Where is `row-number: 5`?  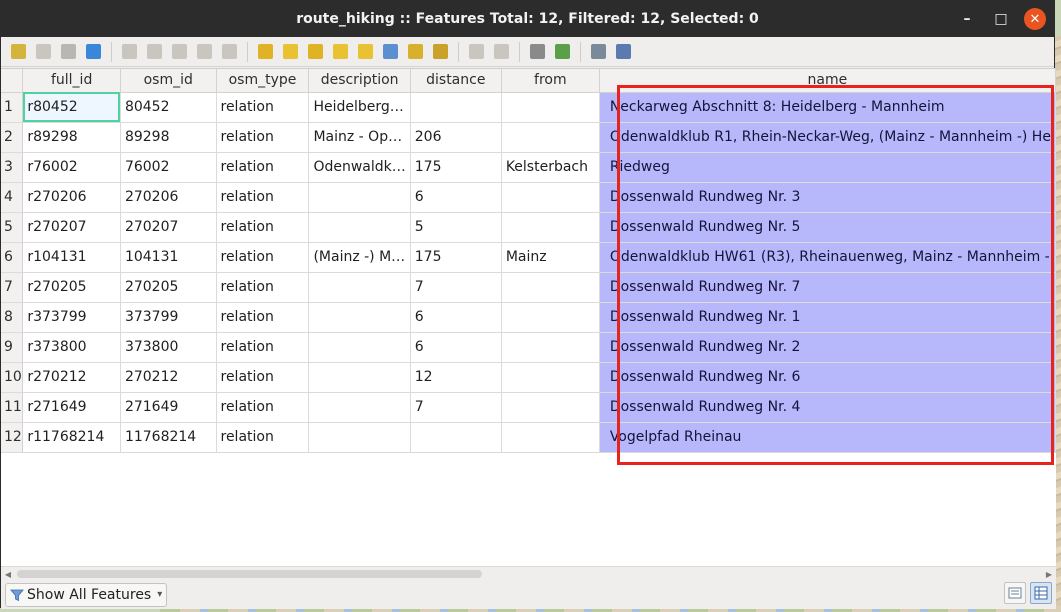
row-number: 5 is located at coordinates (12, 227).